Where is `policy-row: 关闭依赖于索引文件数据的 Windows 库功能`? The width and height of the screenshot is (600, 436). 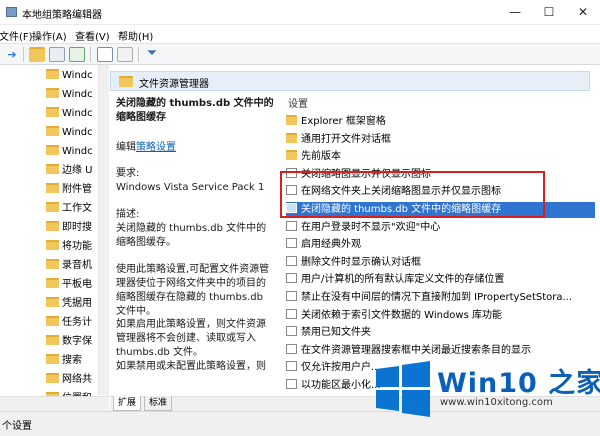
policy-row: 关闭依赖于索引文件数据的 Windows 库功能 is located at coordinates (440, 316).